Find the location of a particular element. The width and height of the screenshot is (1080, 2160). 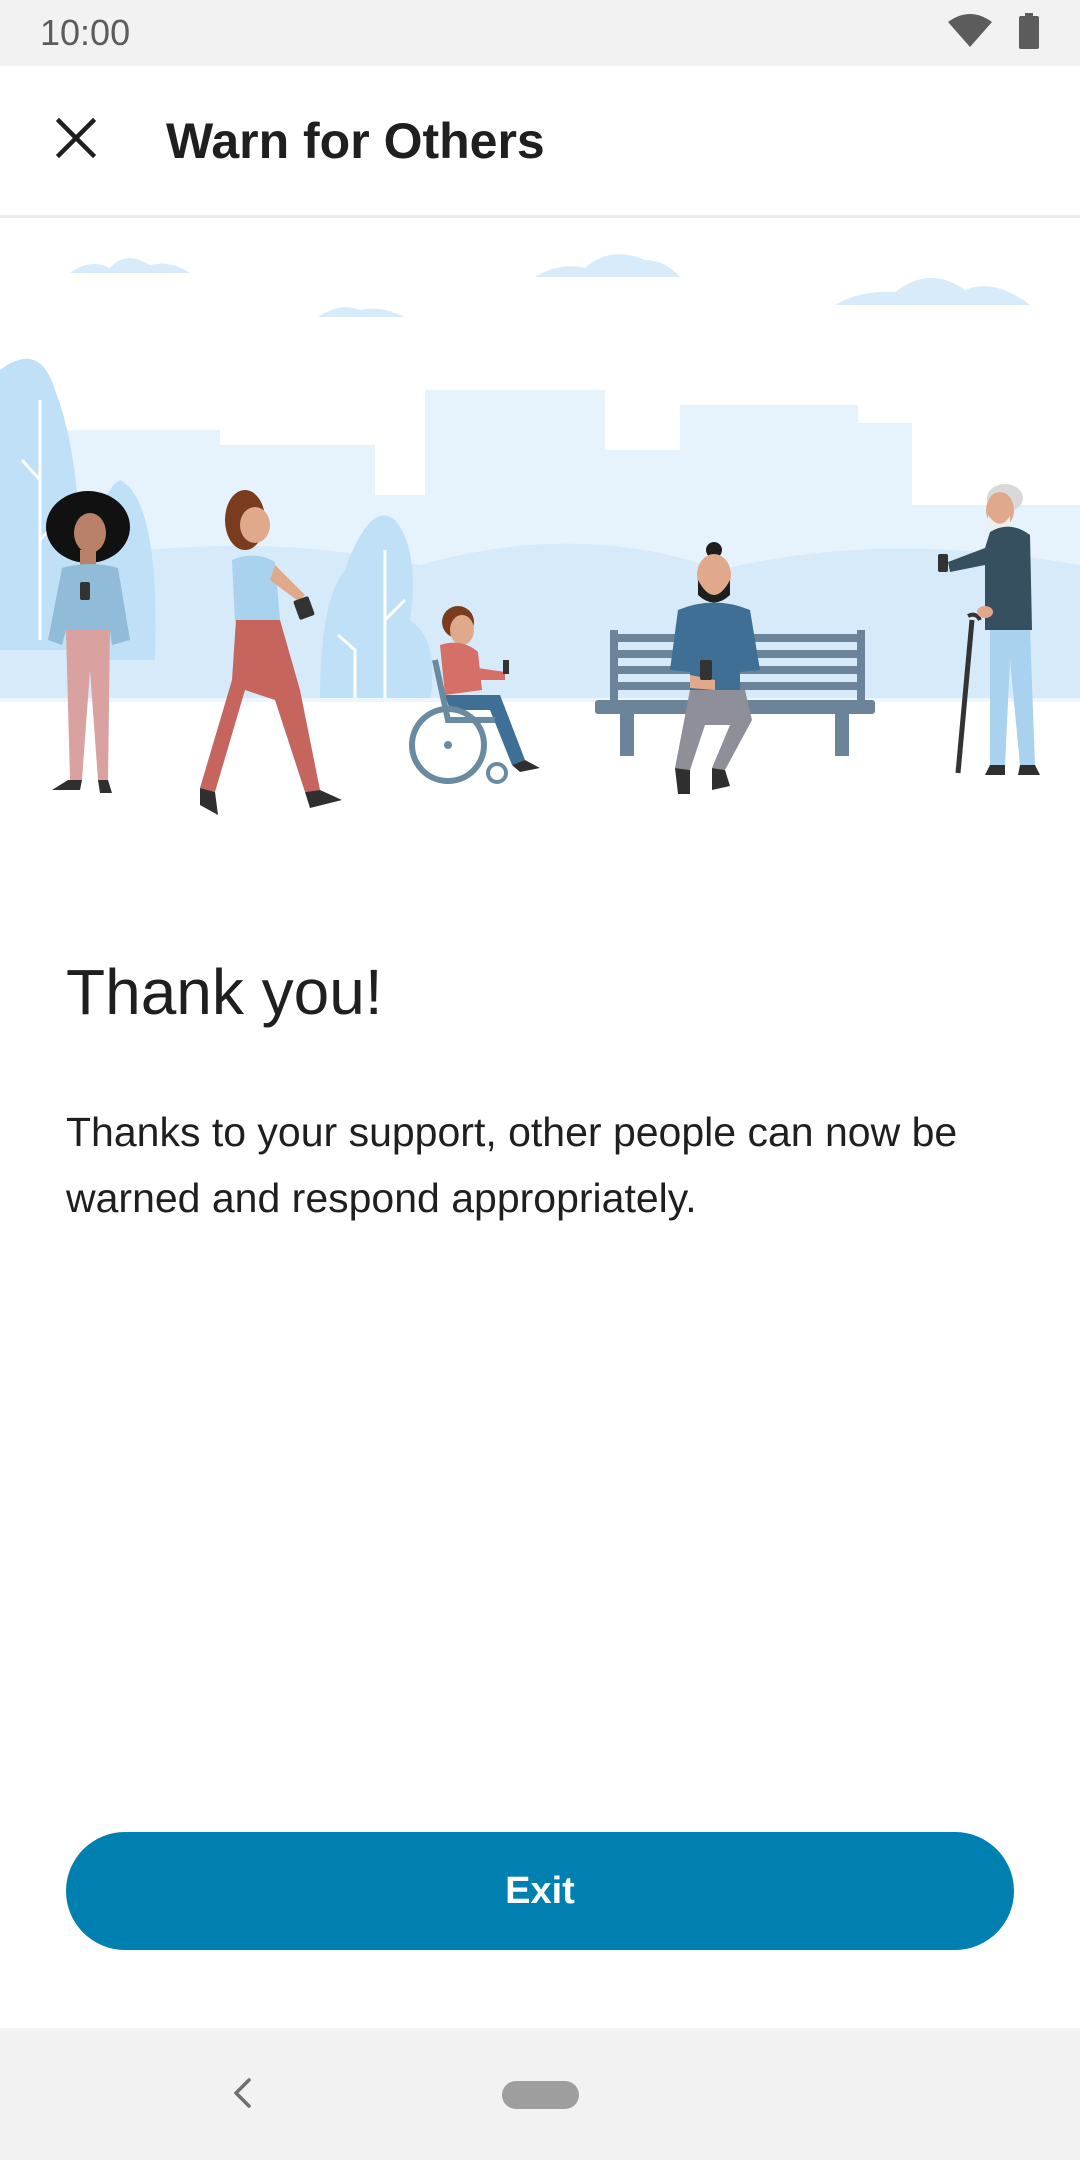

status-bar: 10:00 is located at coordinates (540, 33).